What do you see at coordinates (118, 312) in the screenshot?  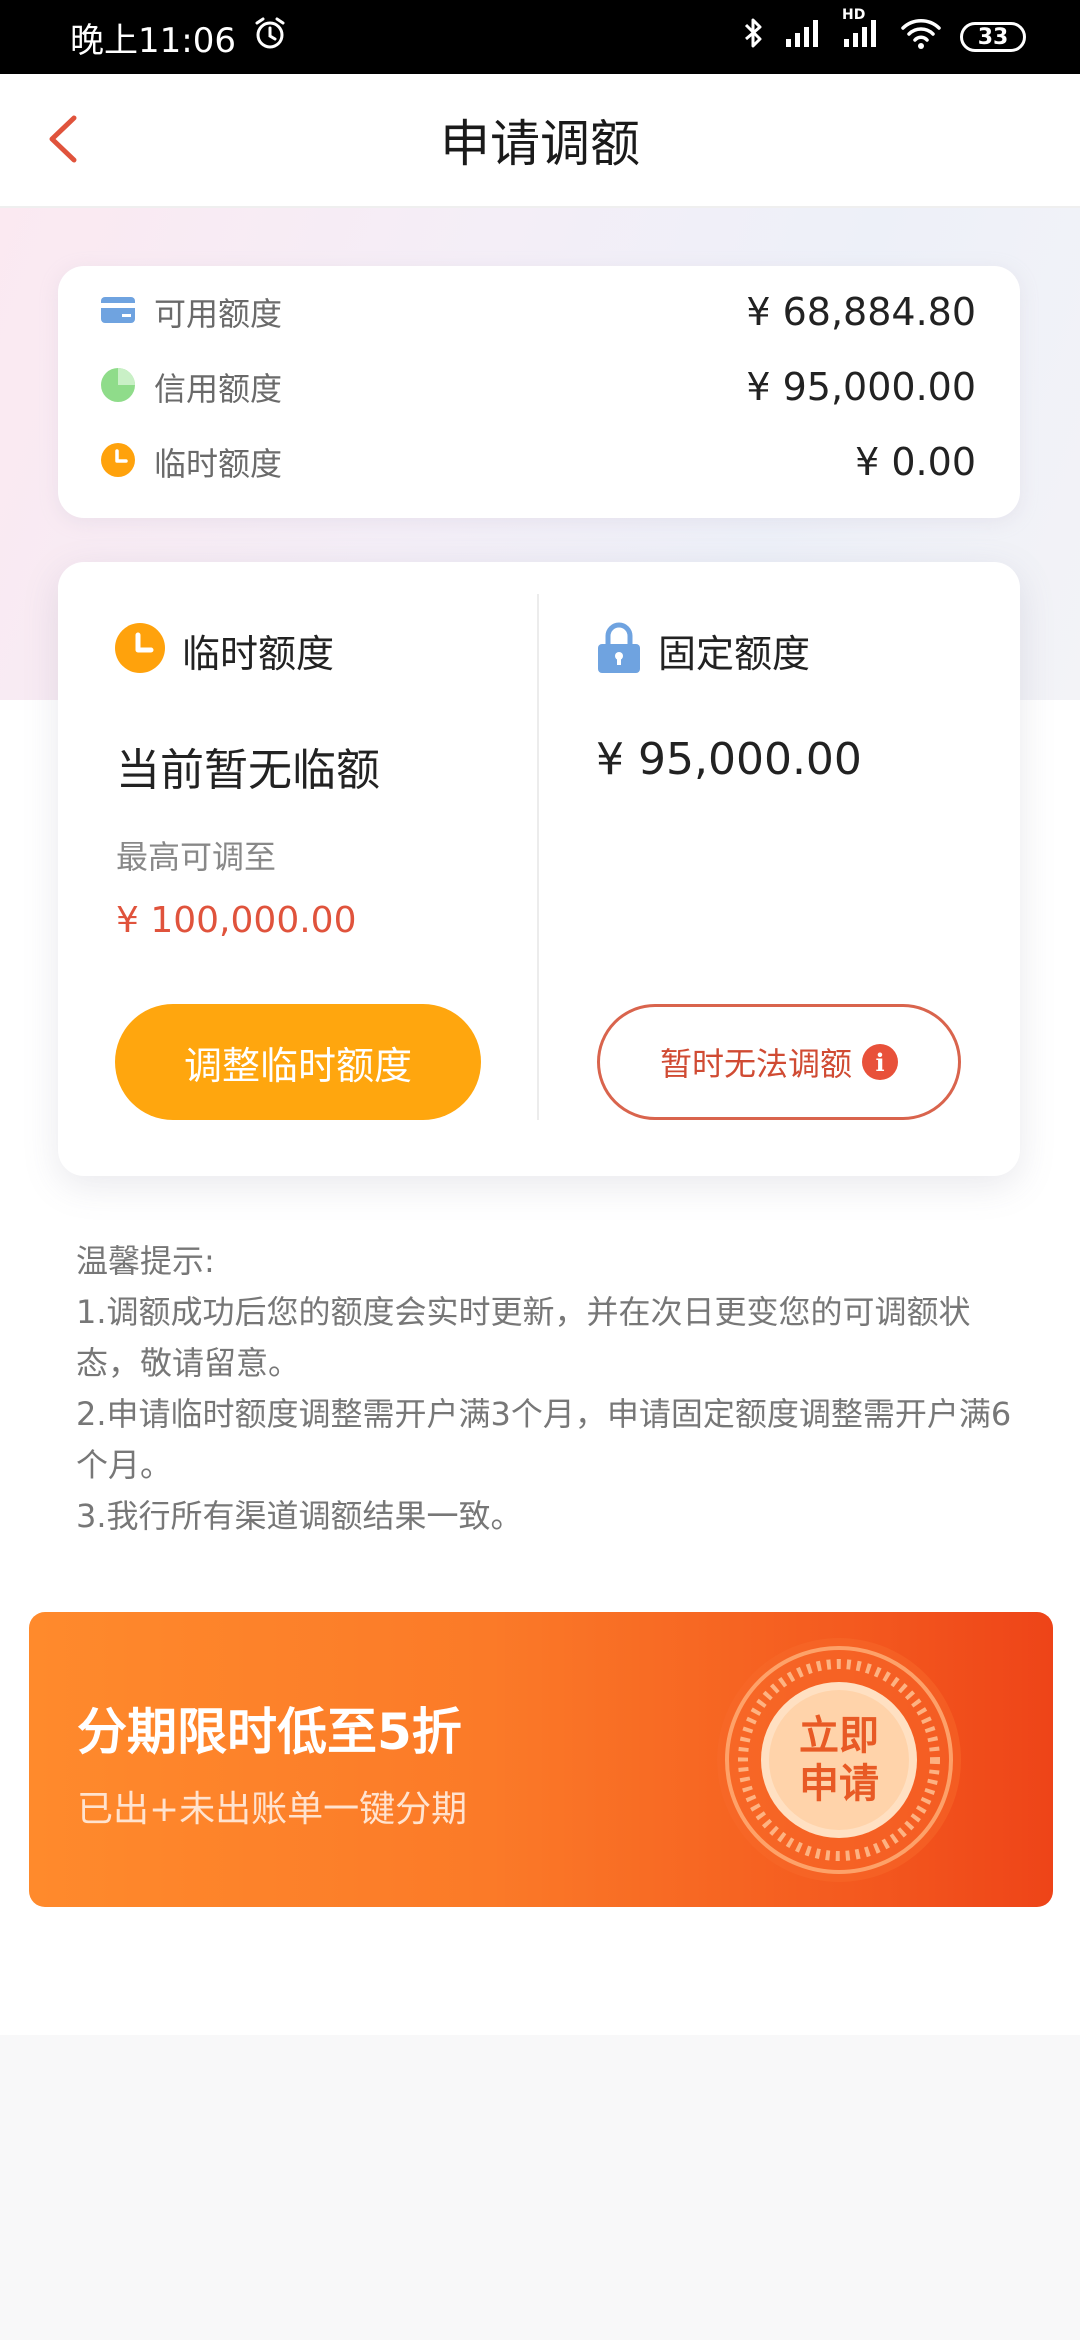 I see `card-icon` at bounding box center [118, 312].